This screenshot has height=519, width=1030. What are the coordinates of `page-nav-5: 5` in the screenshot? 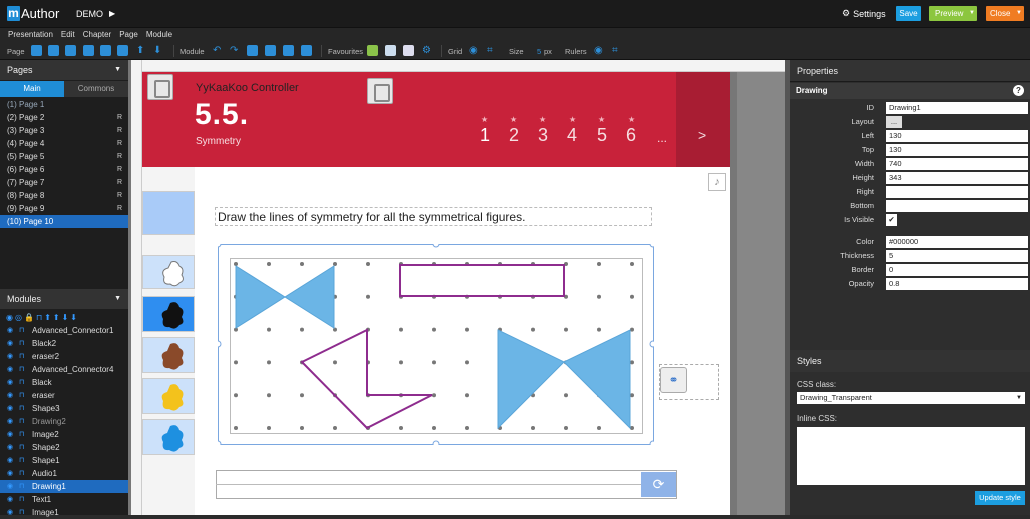 It's located at (602, 135).